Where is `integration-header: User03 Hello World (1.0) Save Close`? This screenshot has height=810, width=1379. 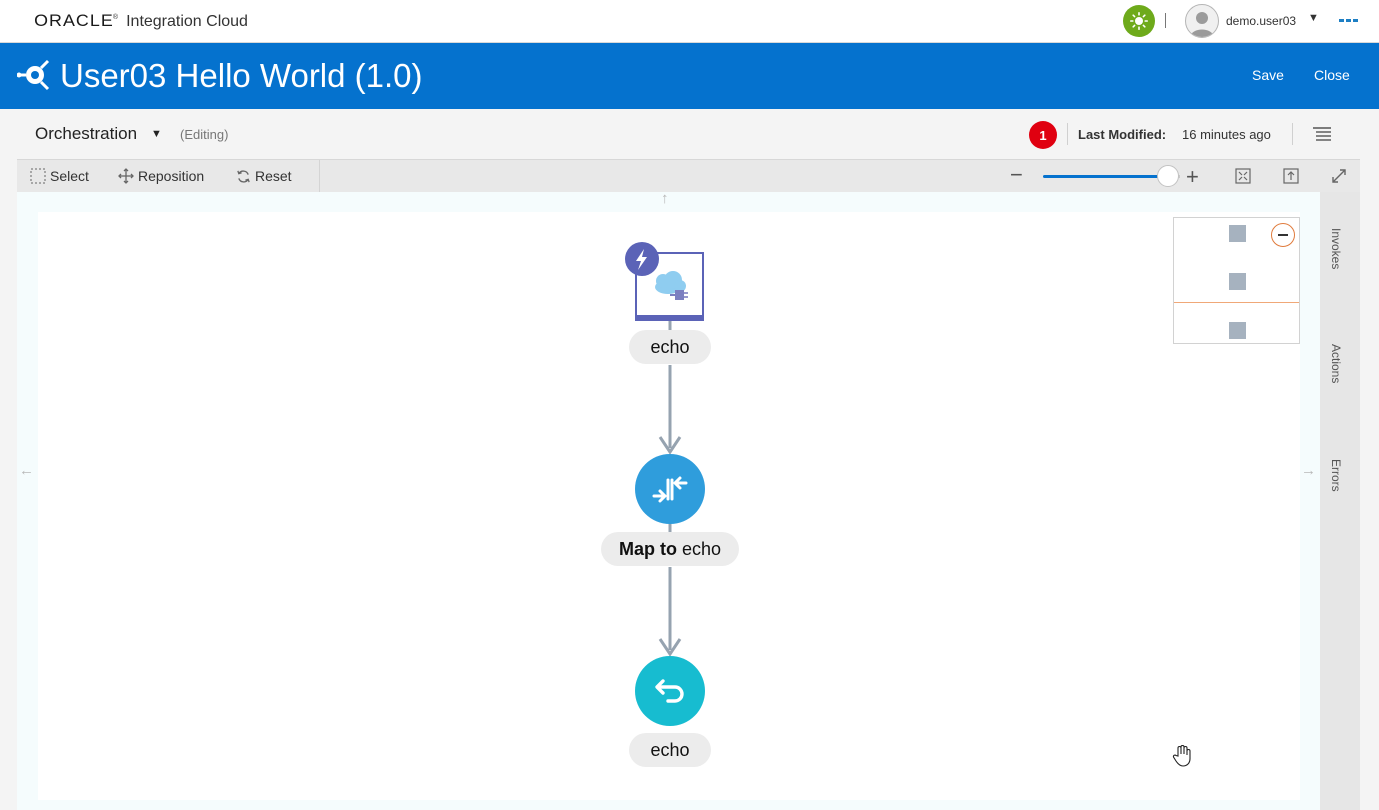
integration-header: User03 Hello World (1.0) Save Close is located at coordinates (689, 76).